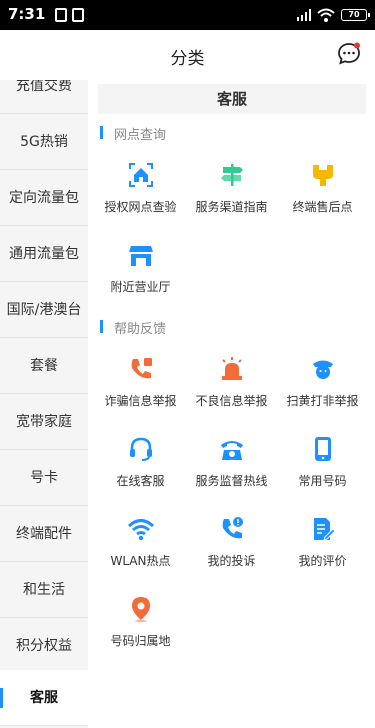  I want to click on wifi-icon, so click(141, 530).